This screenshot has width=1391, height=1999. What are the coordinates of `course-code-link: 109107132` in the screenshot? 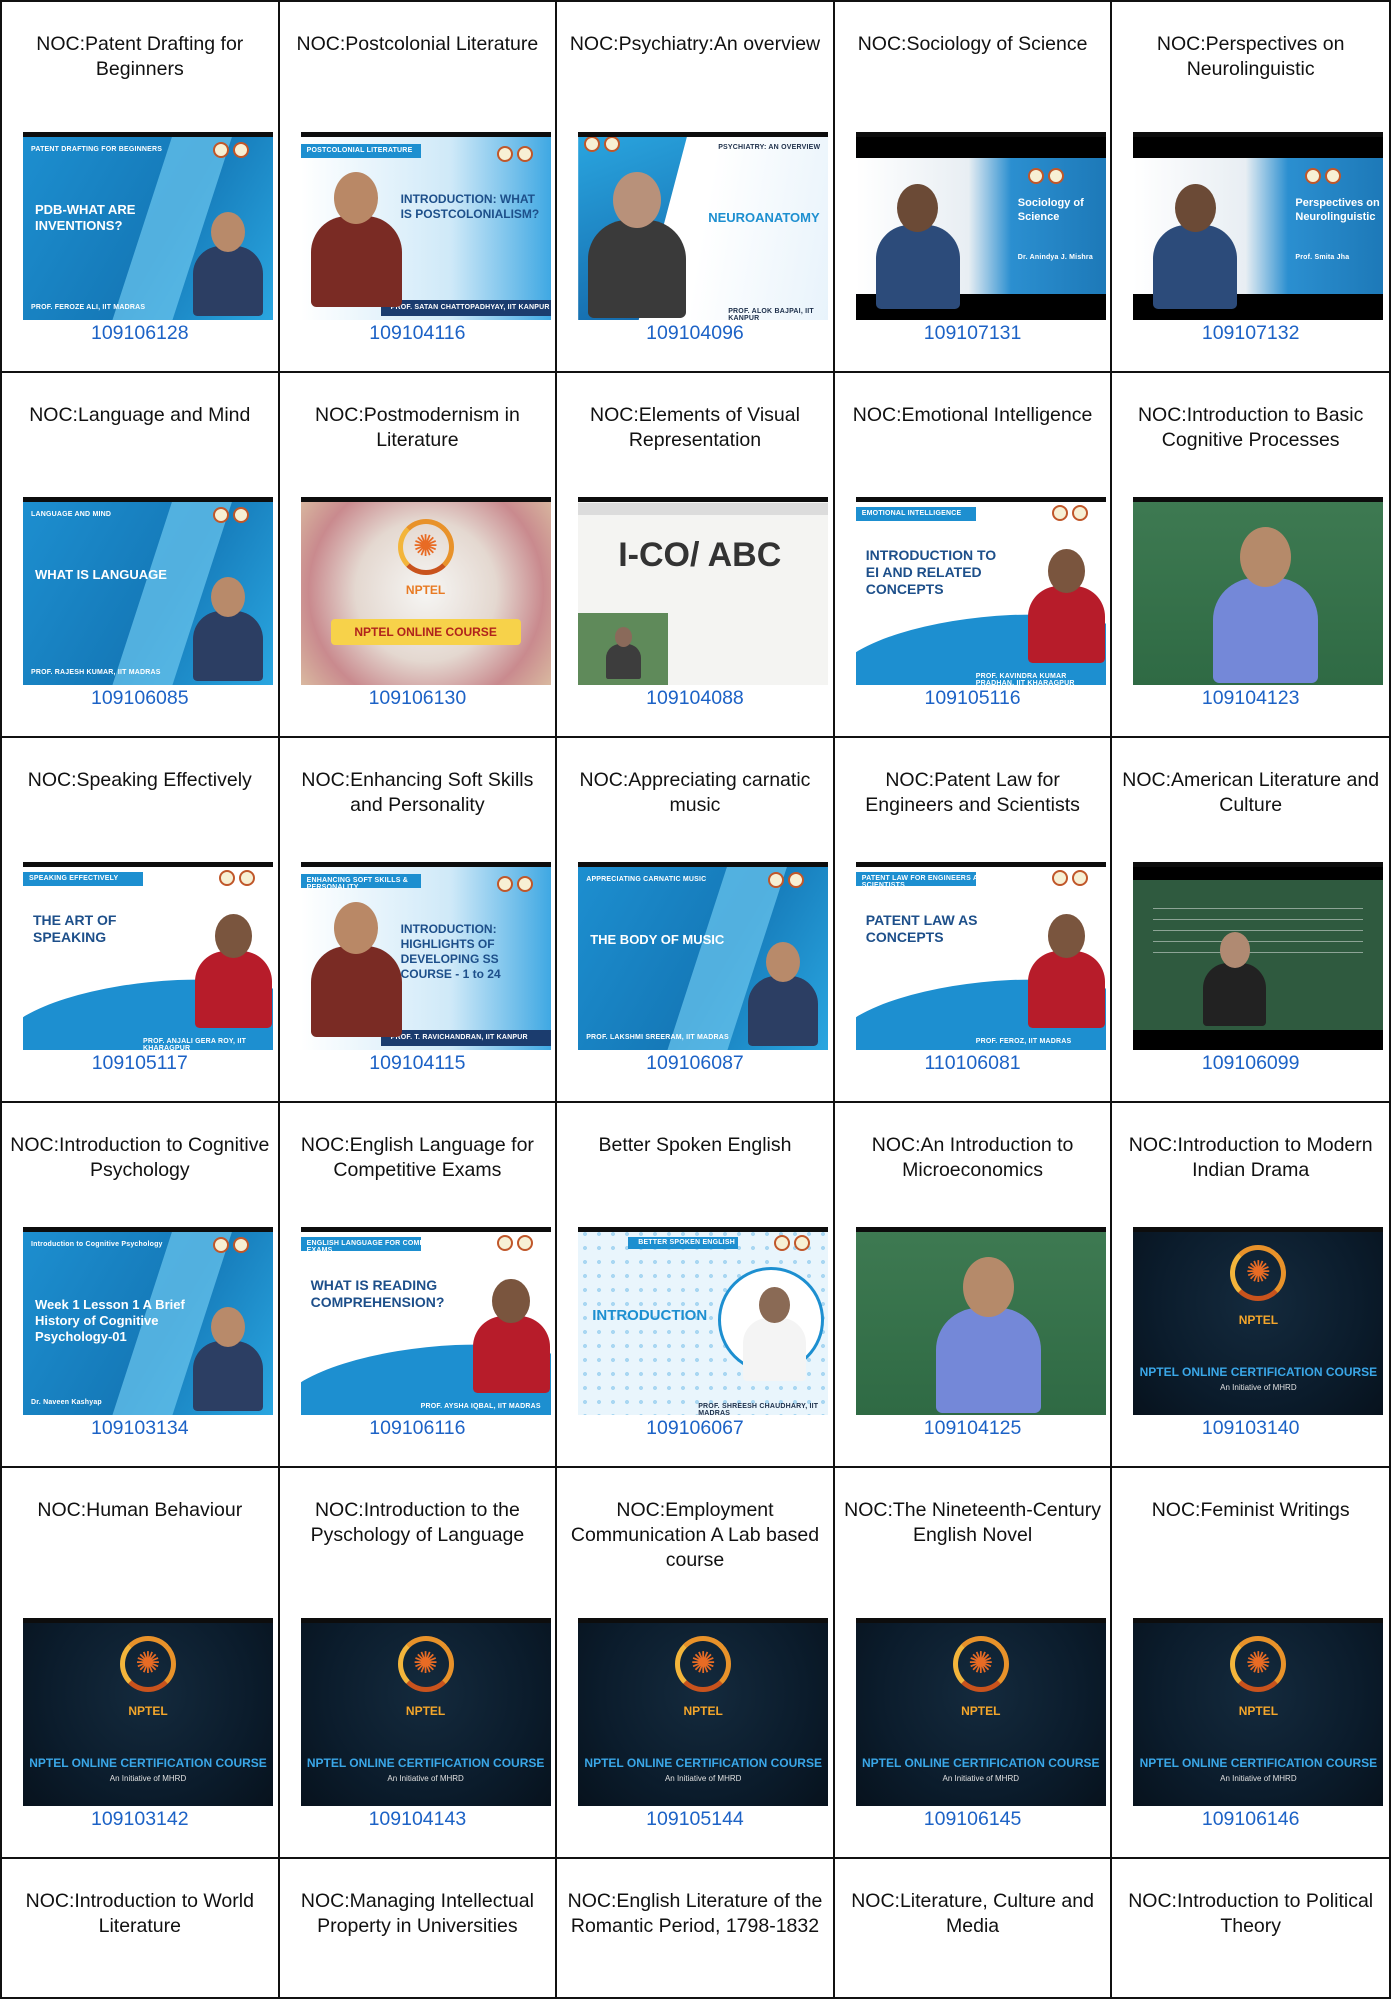 It's located at (1250, 333).